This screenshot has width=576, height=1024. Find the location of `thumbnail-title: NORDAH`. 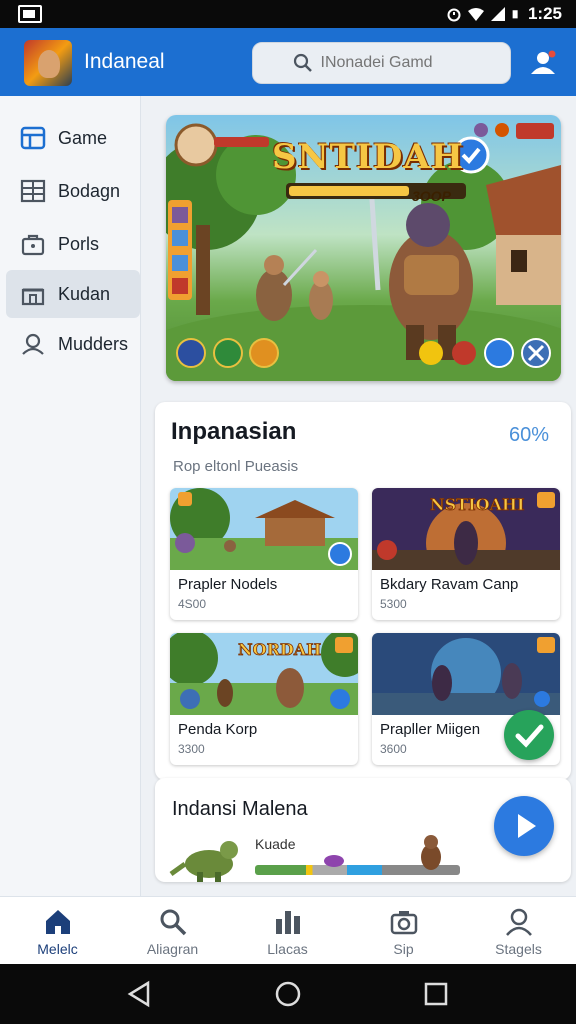

thumbnail-title: NORDAH is located at coordinates (279, 649).